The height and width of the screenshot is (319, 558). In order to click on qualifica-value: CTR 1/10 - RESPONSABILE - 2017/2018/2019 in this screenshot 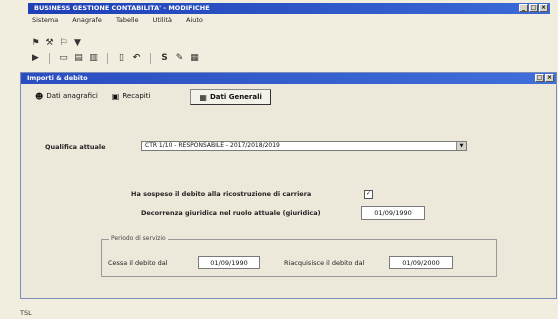, I will do `click(212, 145)`.